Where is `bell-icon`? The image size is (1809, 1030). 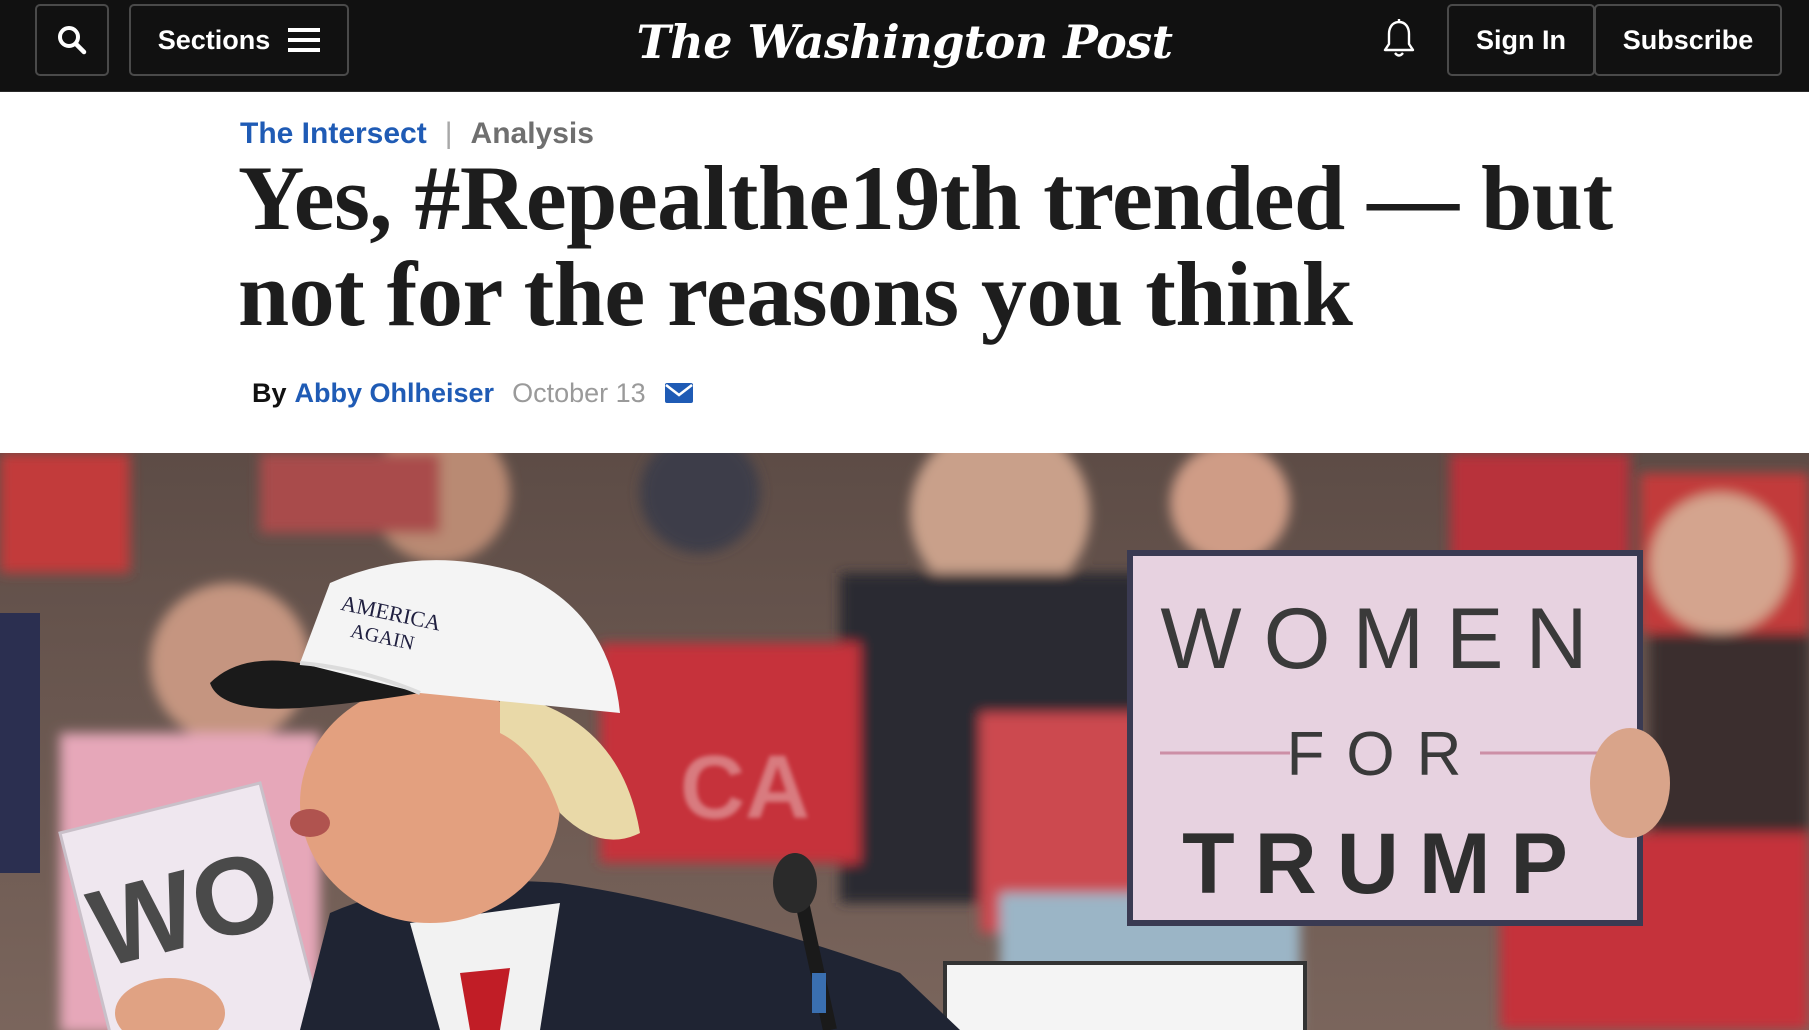 bell-icon is located at coordinates (1399, 39).